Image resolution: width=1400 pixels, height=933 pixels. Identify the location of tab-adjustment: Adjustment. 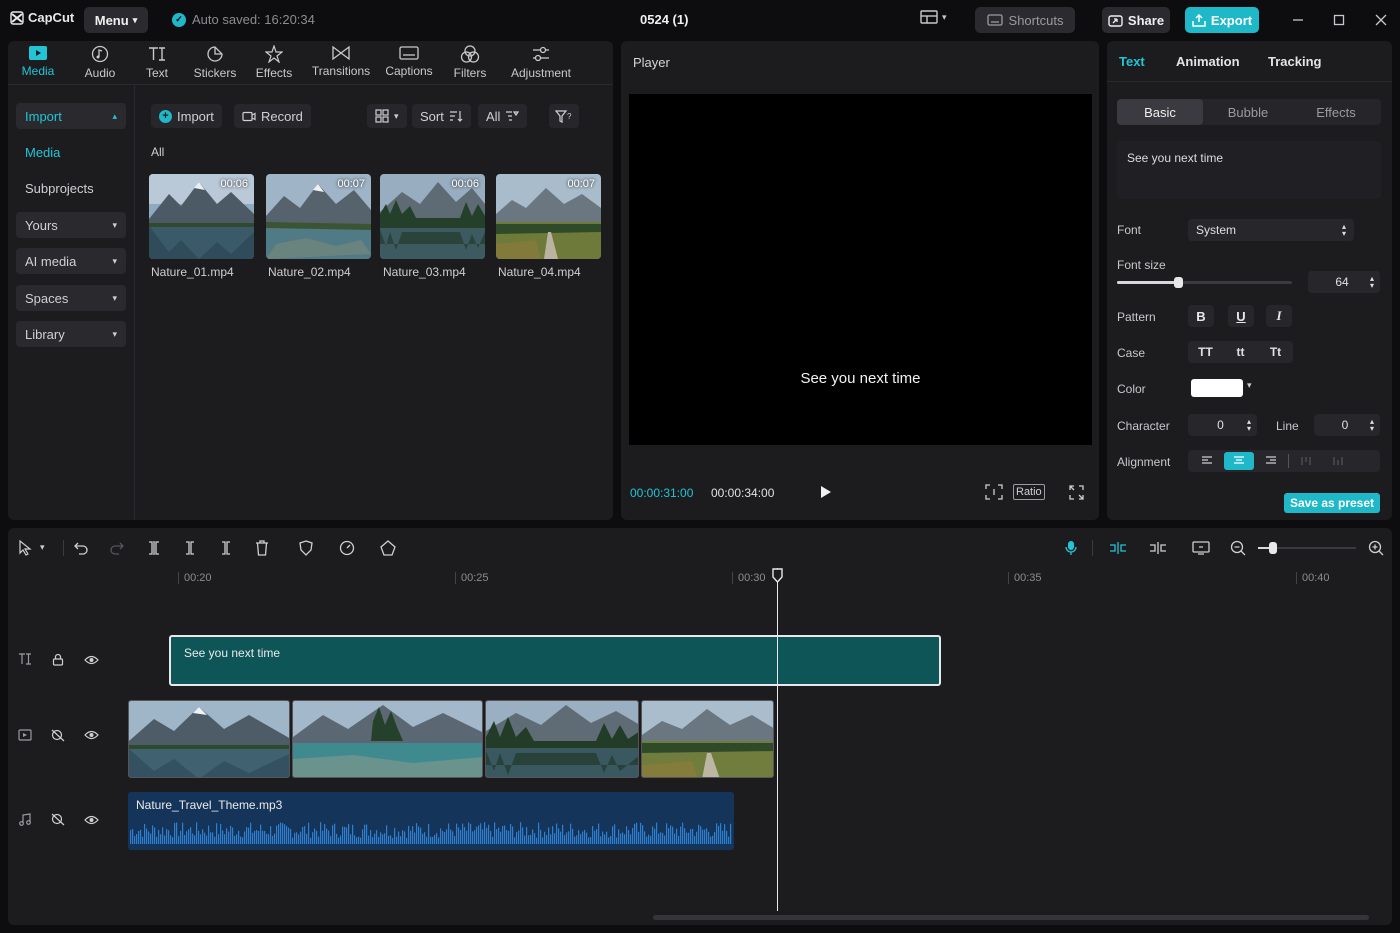
(541, 64).